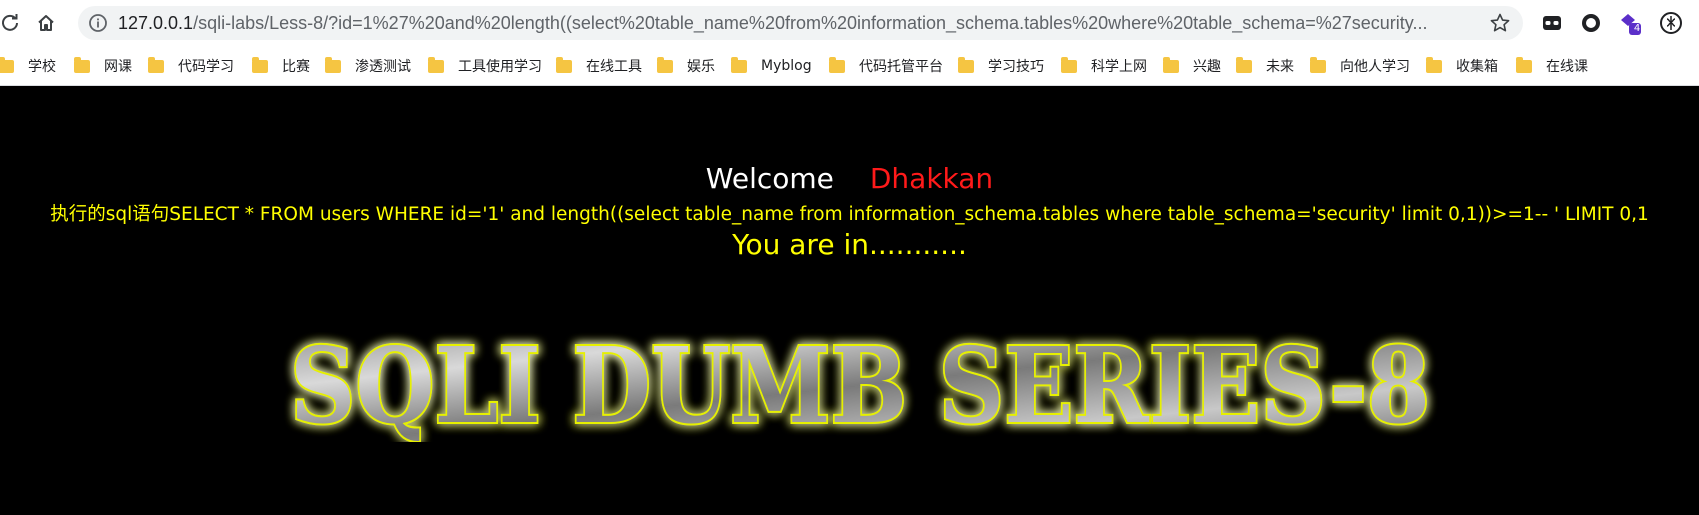 This screenshot has width=1699, height=515. Describe the element at coordinates (46, 23) in the screenshot. I see `home-icon` at that location.